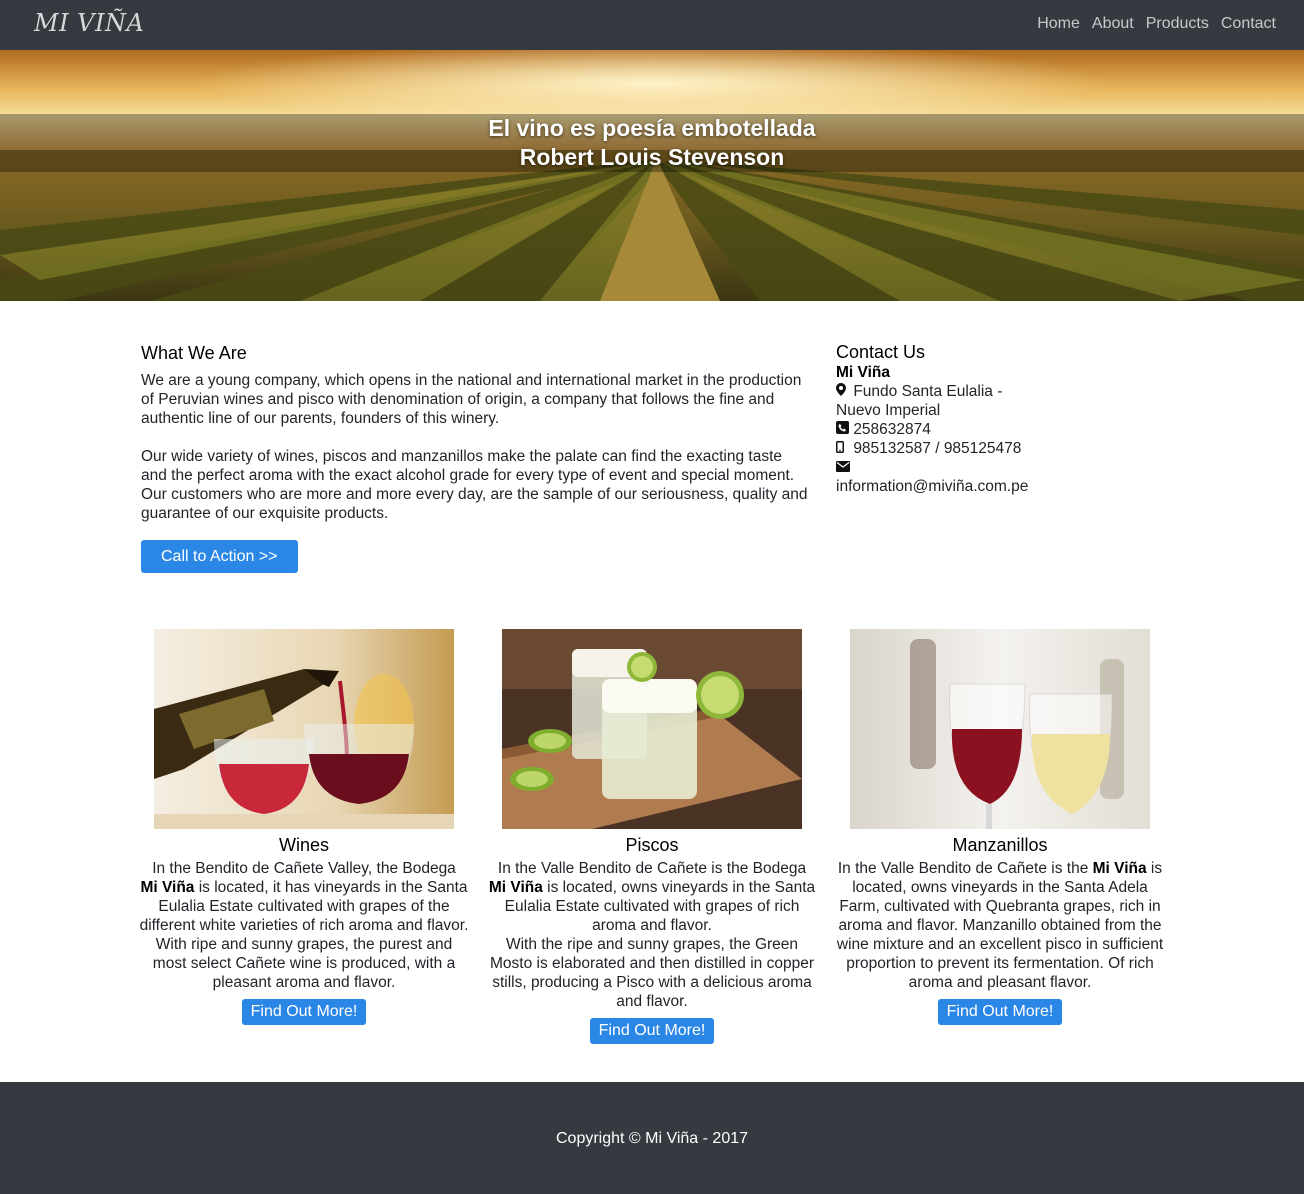 The width and height of the screenshot is (1304, 1194). Describe the element at coordinates (652, 25) in the screenshot. I see `navbar: MI VIÑA Home About Products Contact` at that location.